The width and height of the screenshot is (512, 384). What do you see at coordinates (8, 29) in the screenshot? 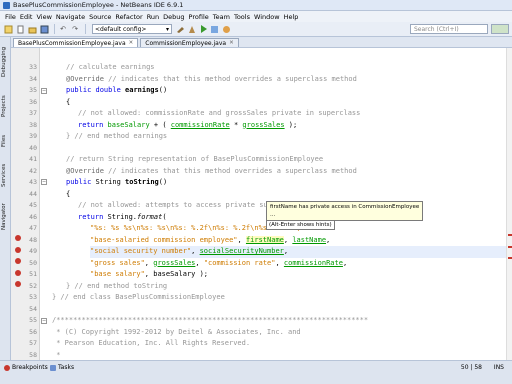
I see `new-project-icon` at bounding box center [8, 29].